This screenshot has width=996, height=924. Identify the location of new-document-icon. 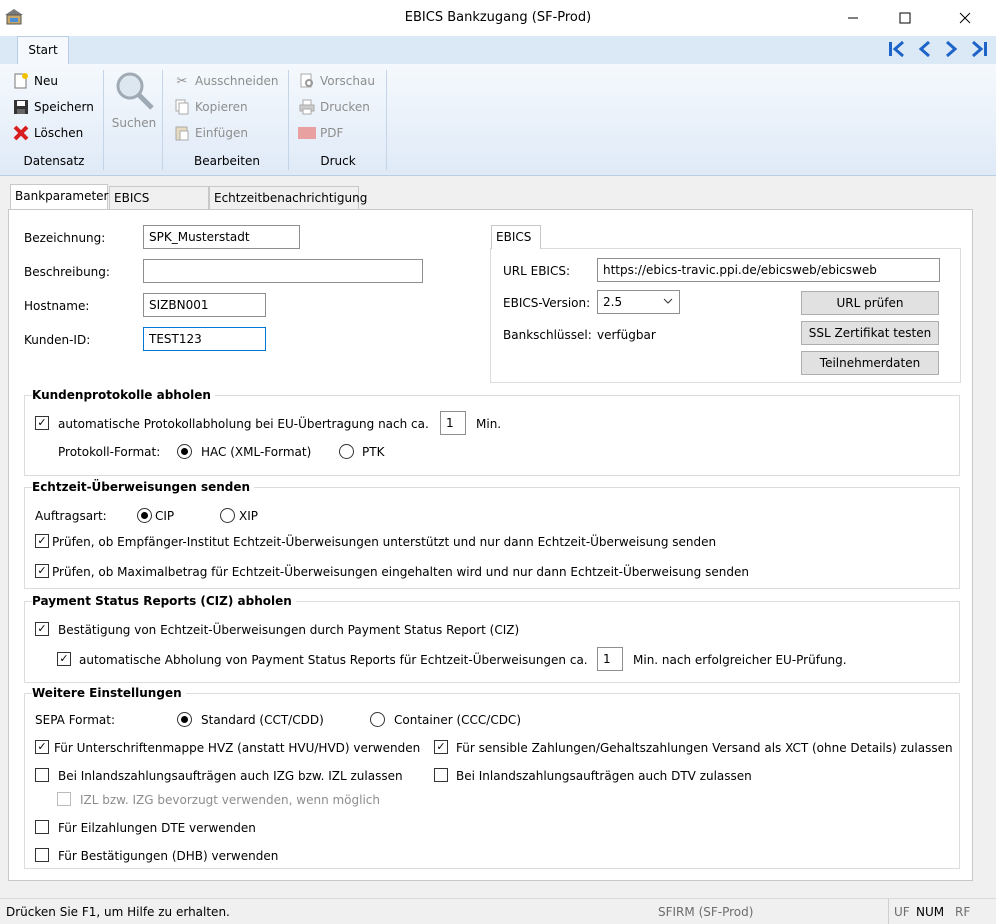
(21, 81).